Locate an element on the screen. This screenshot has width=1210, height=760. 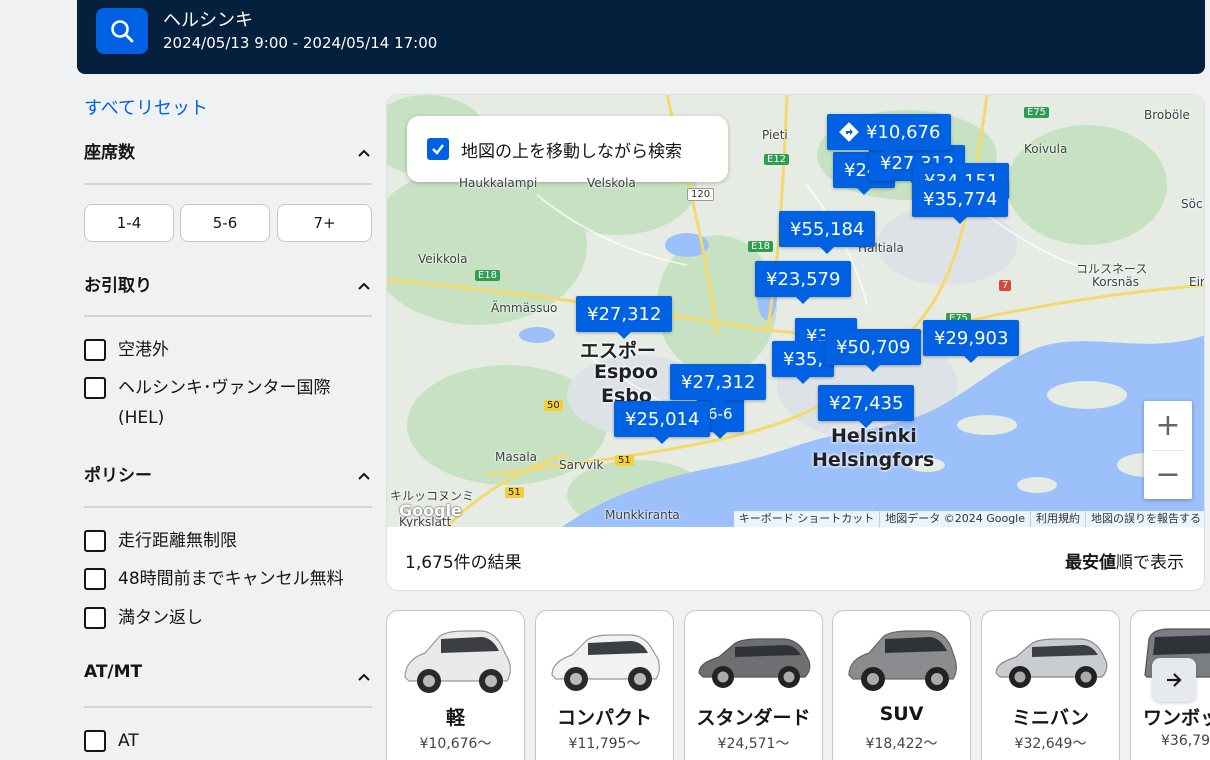
map-city-label: Helsingfors is located at coordinates (873, 460).